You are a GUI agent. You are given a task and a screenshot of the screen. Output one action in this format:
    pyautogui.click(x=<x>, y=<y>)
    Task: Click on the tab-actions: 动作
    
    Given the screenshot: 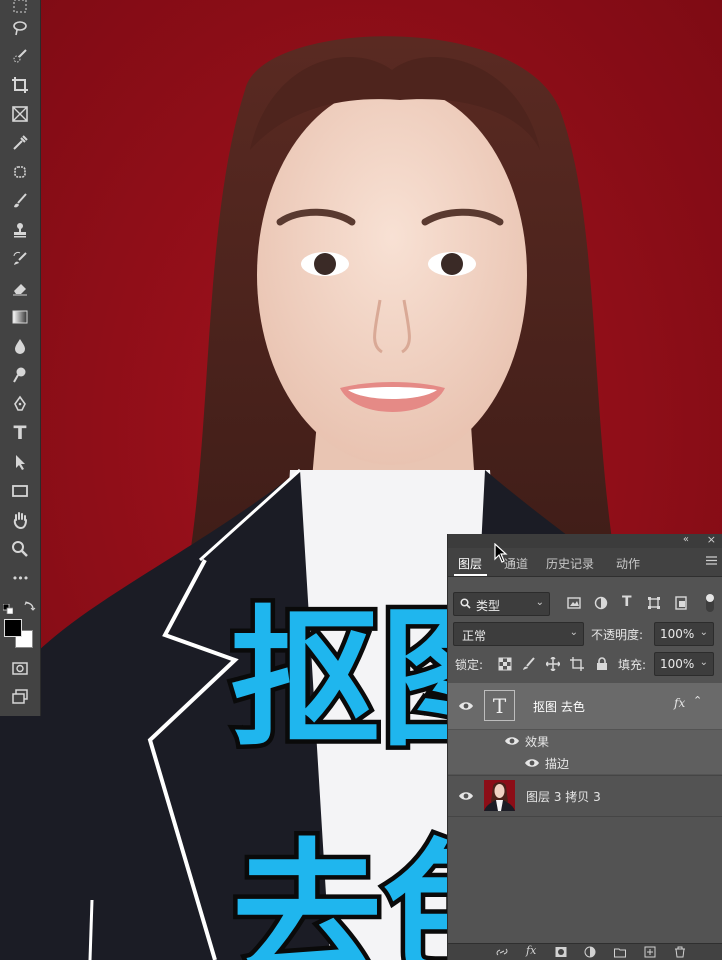 What is the action you would take?
    pyautogui.click(x=628, y=563)
    